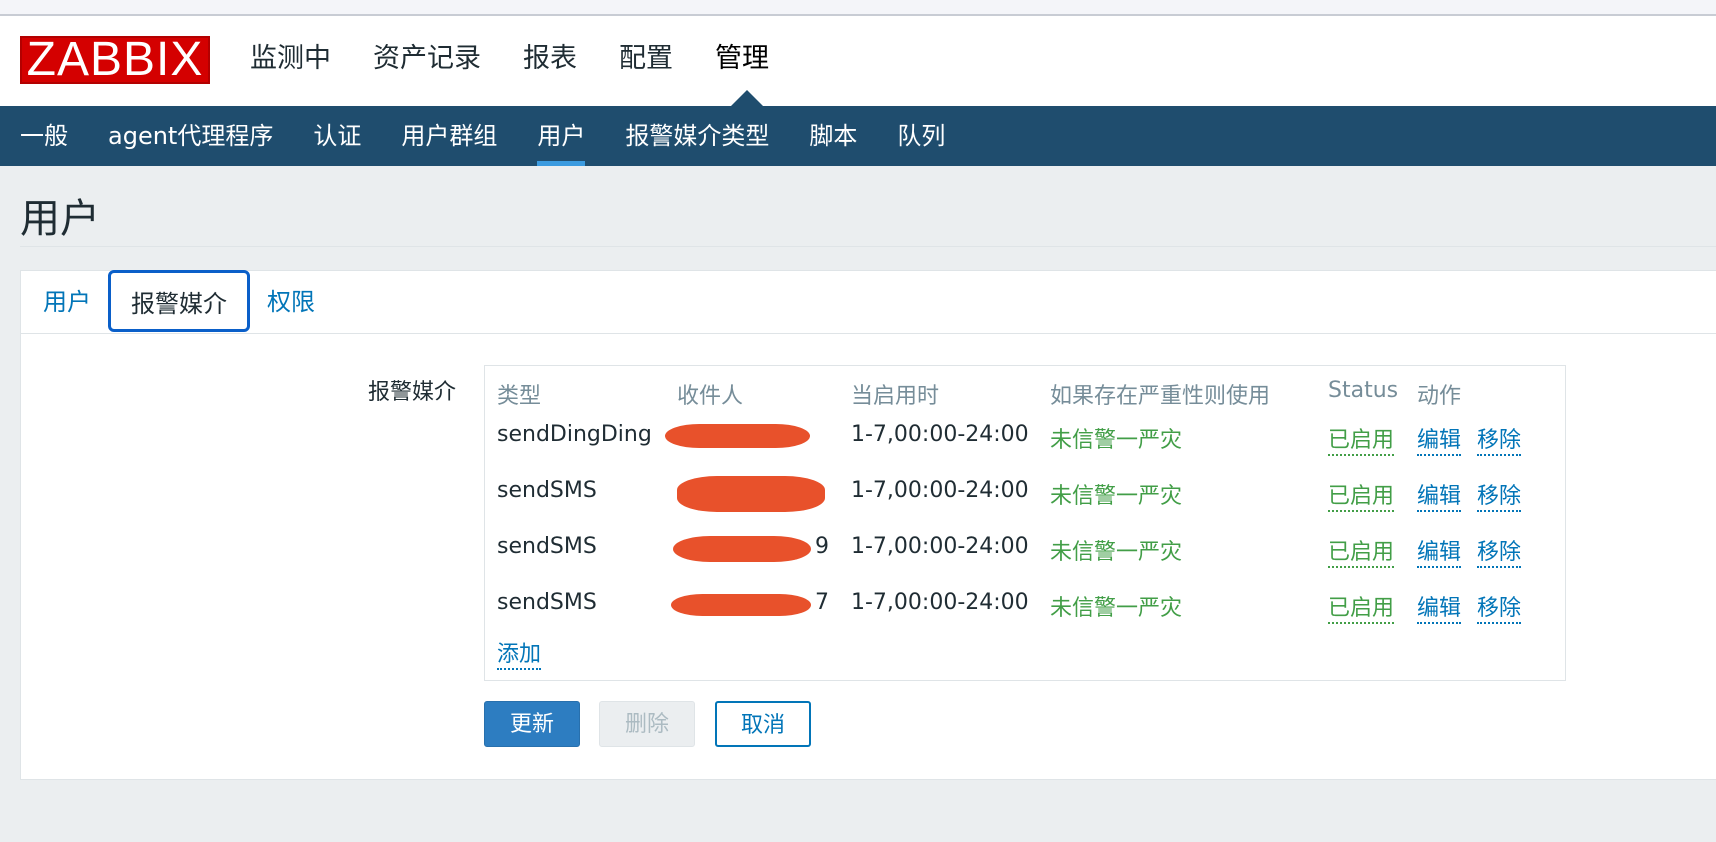 The height and width of the screenshot is (842, 1716). What do you see at coordinates (747, 98) in the screenshot?
I see `active-menu-pointer` at bounding box center [747, 98].